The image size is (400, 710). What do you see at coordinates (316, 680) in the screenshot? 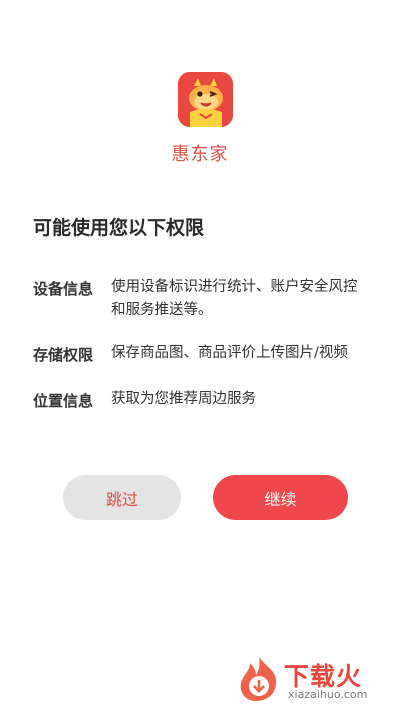
I see `watermark: 下载火 xiazaihuo.com` at bounding box center [316, 680].